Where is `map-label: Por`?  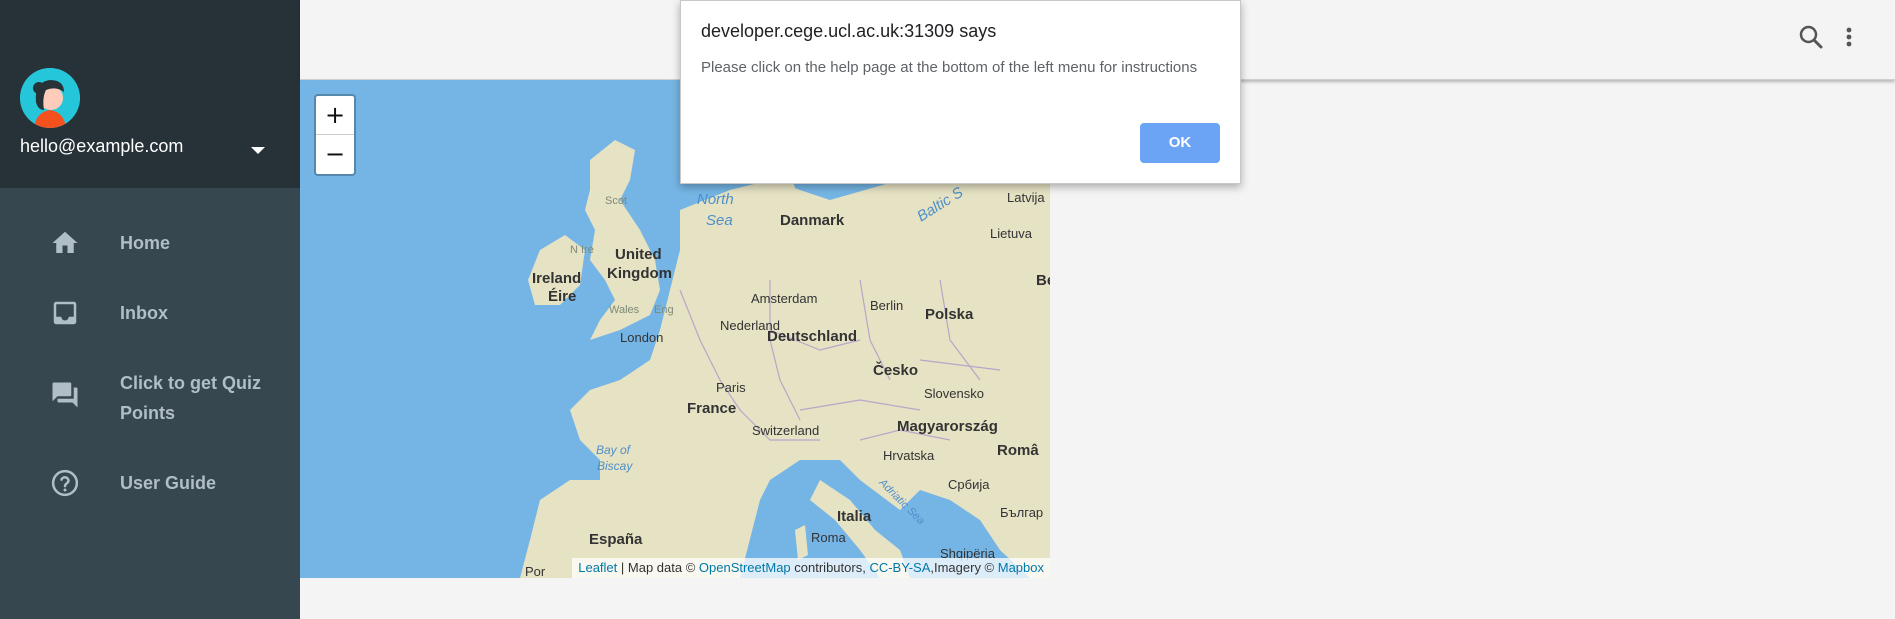 map-label: Por is located at coordinates (535, 571).